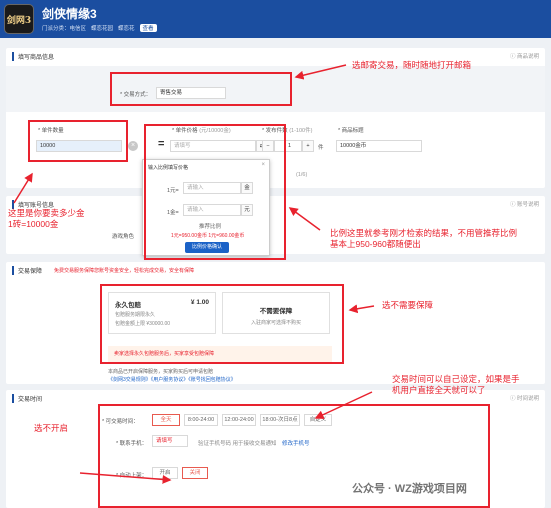 Image resolution: width=551 pixels, height=508 pixels. I want to click on goods-title-label: * 商品标题, so click(351, 131).